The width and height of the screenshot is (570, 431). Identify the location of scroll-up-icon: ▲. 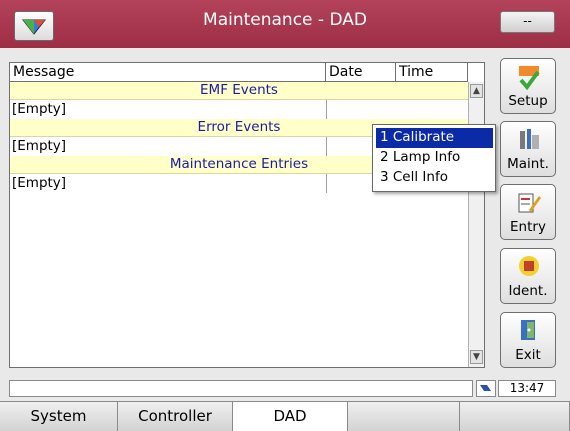
(476, 91).